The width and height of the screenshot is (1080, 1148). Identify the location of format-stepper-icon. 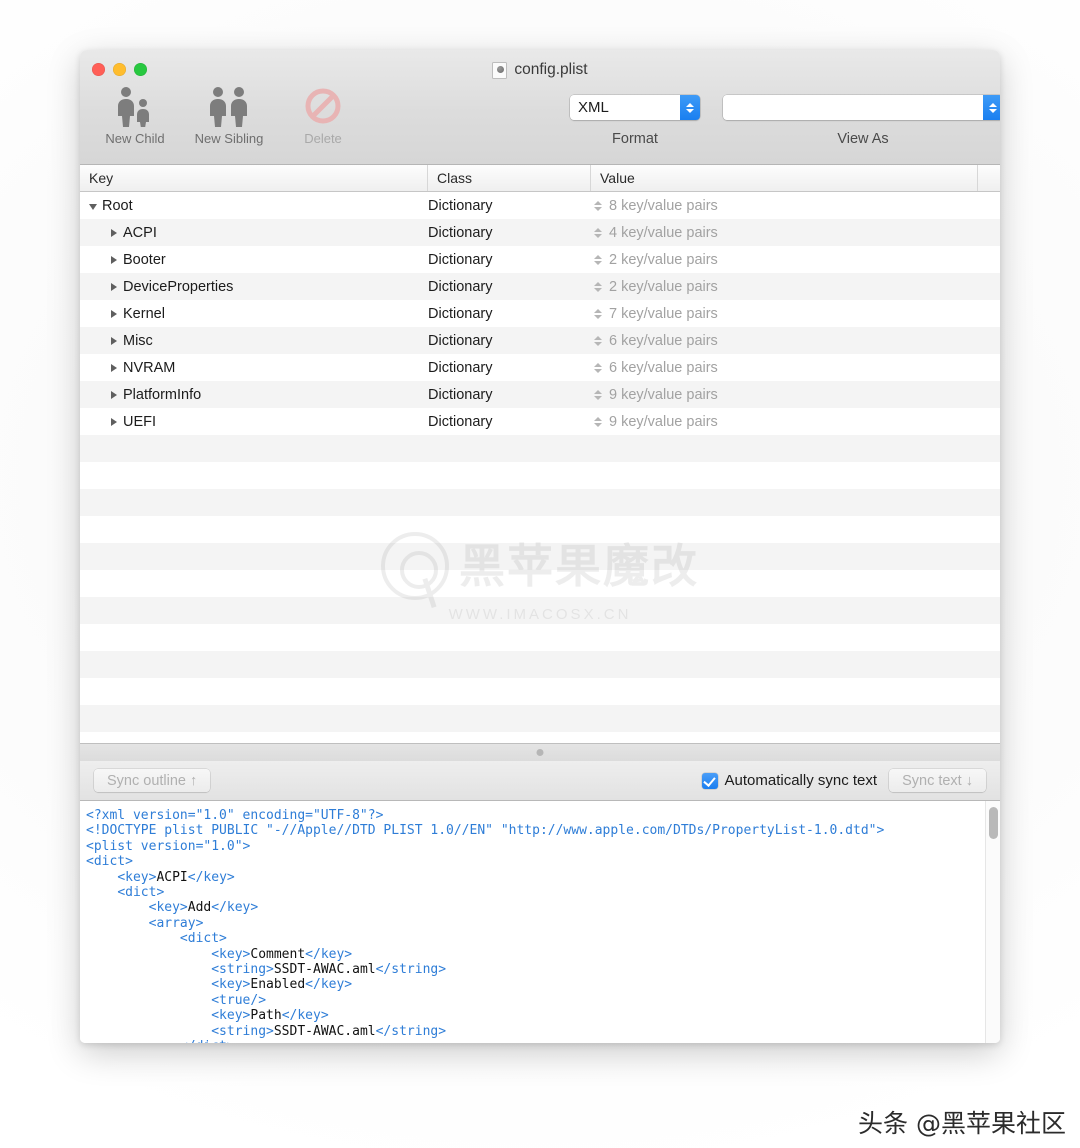
(690, 107).